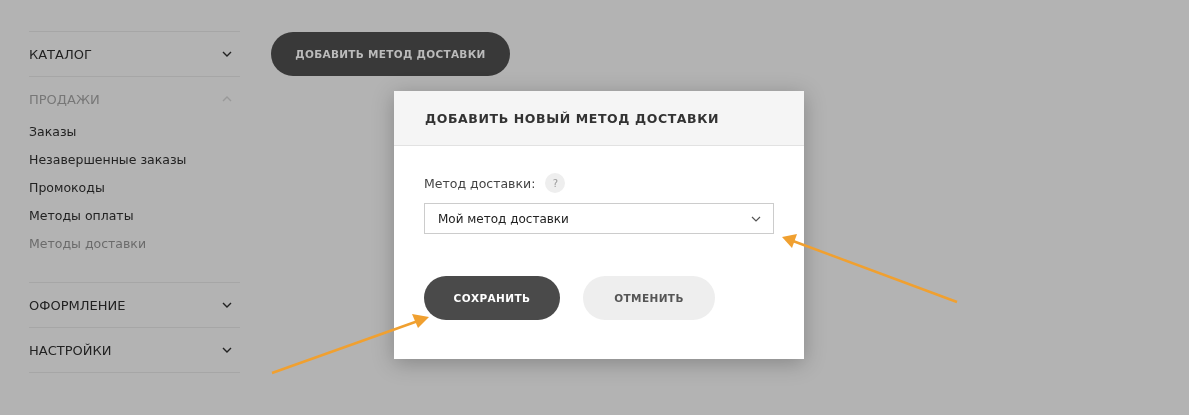 Image resolution: width=1189 pixels, height=415 pixels. What do you see at coordinates (480, 183) in the screenshot?
I see `field-label: Метод доставки:` at bounding box center [480, 183].